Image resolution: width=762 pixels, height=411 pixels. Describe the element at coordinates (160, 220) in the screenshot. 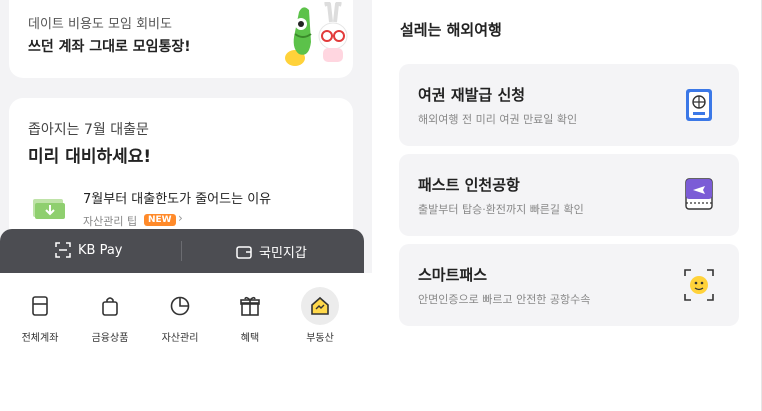

I see `new-badge: NEW` at that location.